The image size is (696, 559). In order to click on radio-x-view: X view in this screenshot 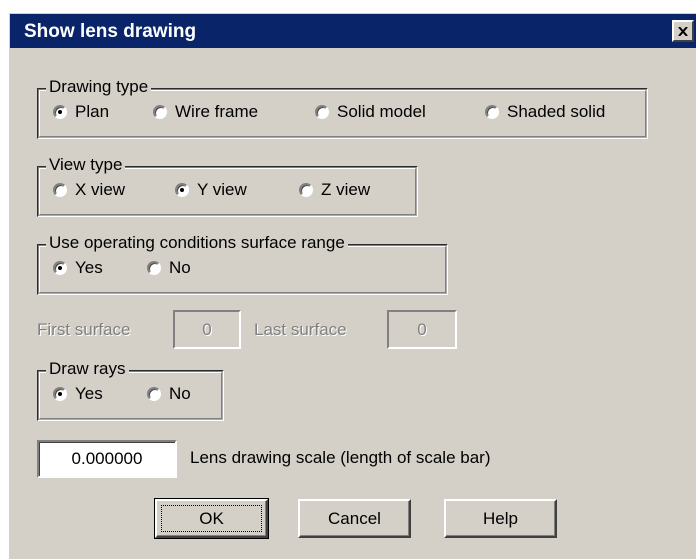, I will do `click(89, 190)`.